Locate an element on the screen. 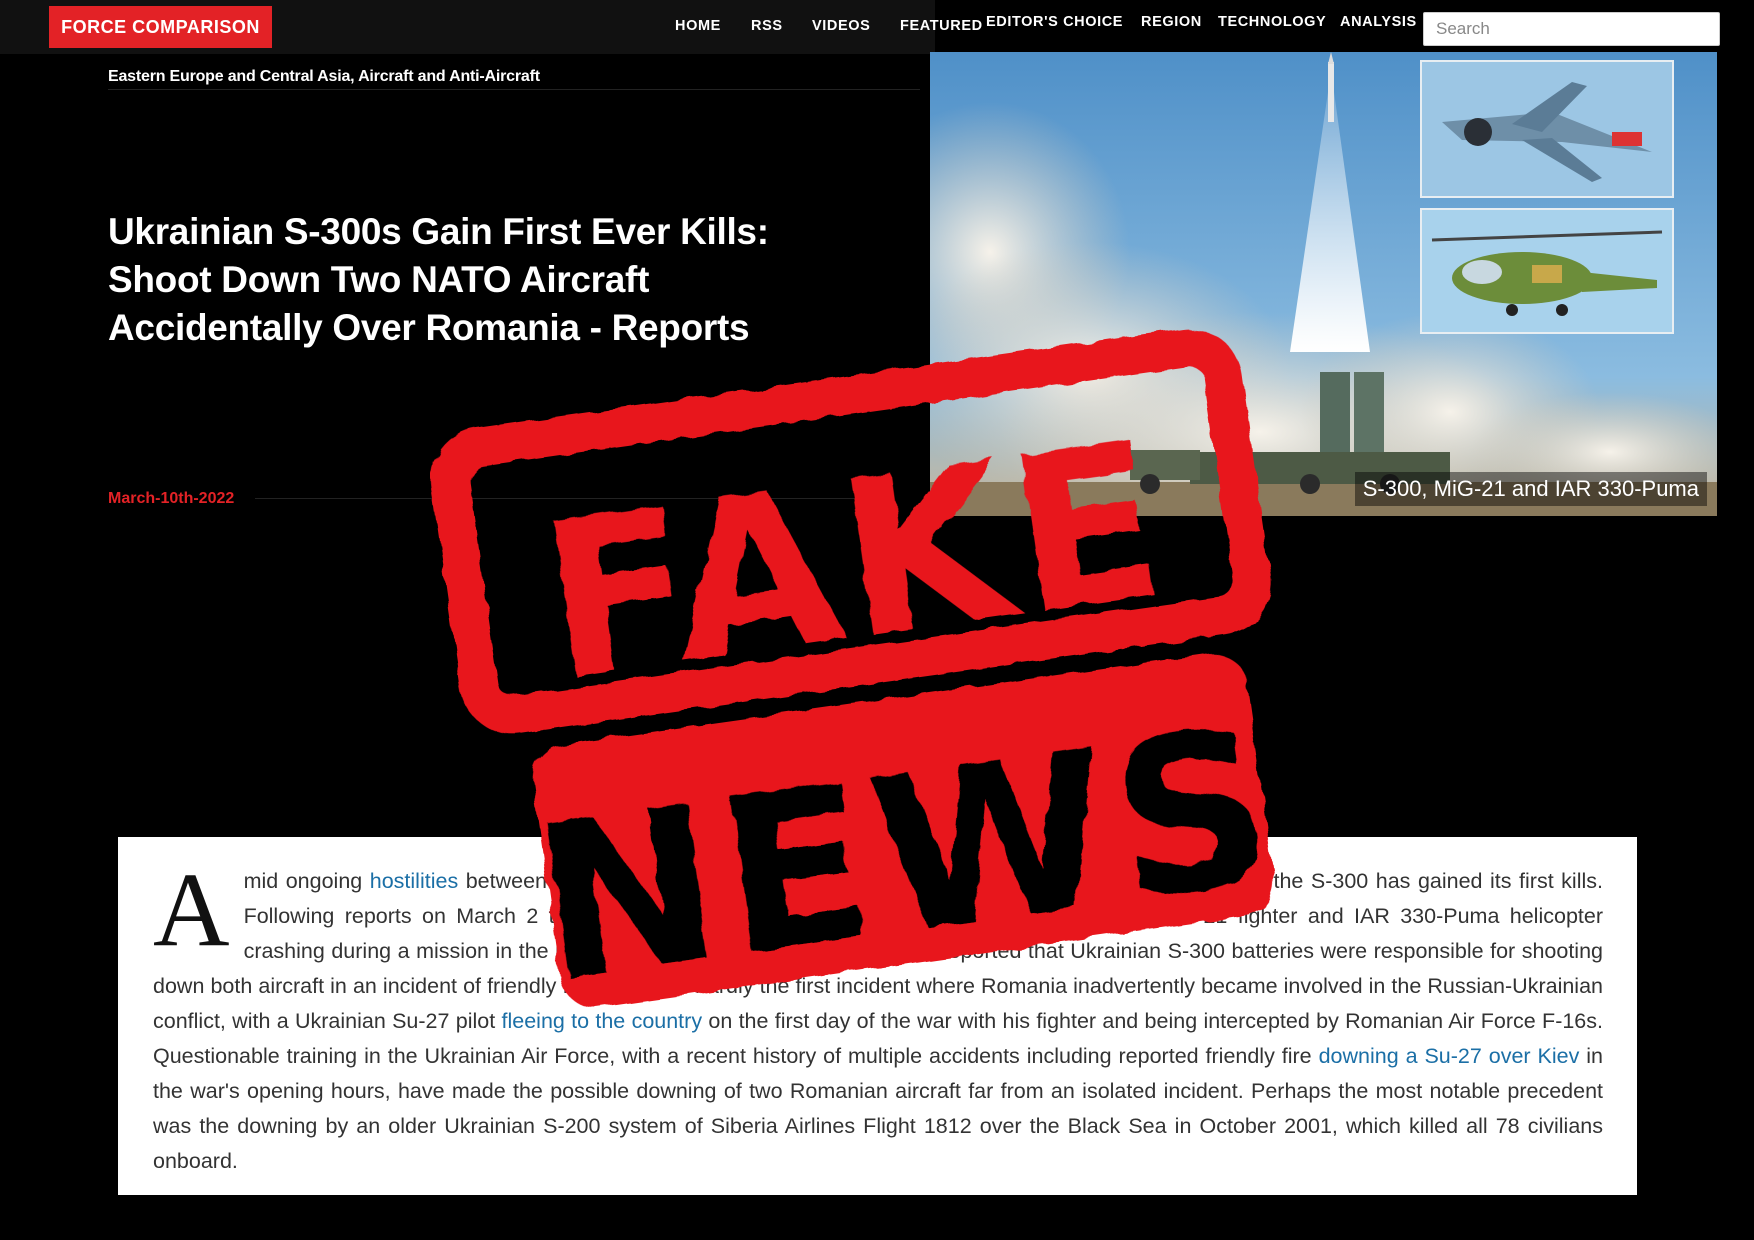 The height and width of the screenshot is (1240, 1754). link-downing-su27-over-kiev: downing a Su-27 over Kiev is located at coordinates (1449, 1056).